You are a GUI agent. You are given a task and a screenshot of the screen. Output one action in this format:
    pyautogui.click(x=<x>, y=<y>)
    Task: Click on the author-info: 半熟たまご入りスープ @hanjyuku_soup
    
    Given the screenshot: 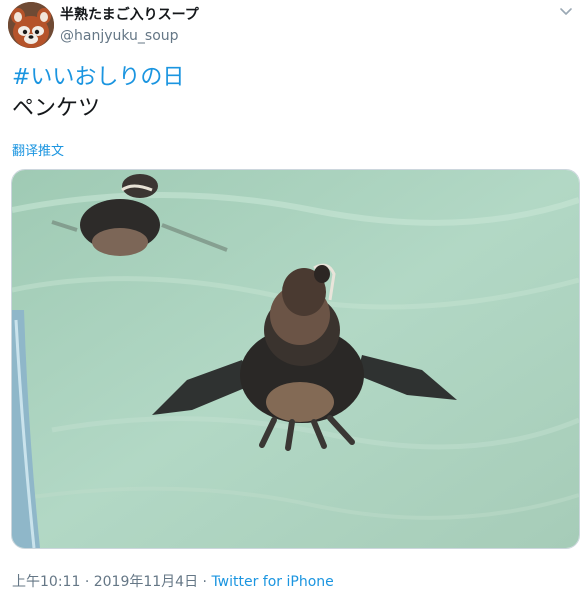 What is the action you would take?
    pyautogui.click(x=129, y=26)
    